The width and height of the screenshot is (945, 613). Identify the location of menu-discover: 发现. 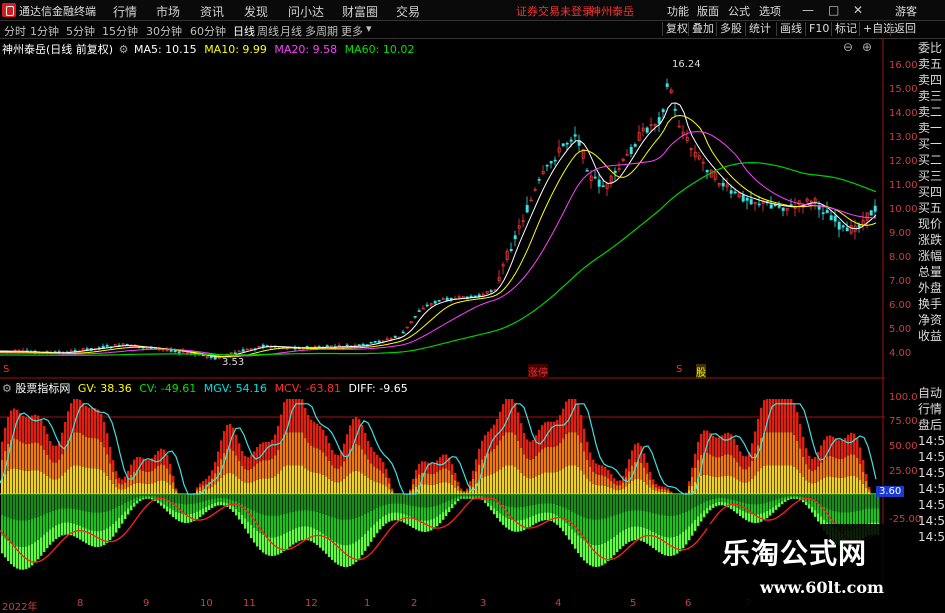
(256, 11).